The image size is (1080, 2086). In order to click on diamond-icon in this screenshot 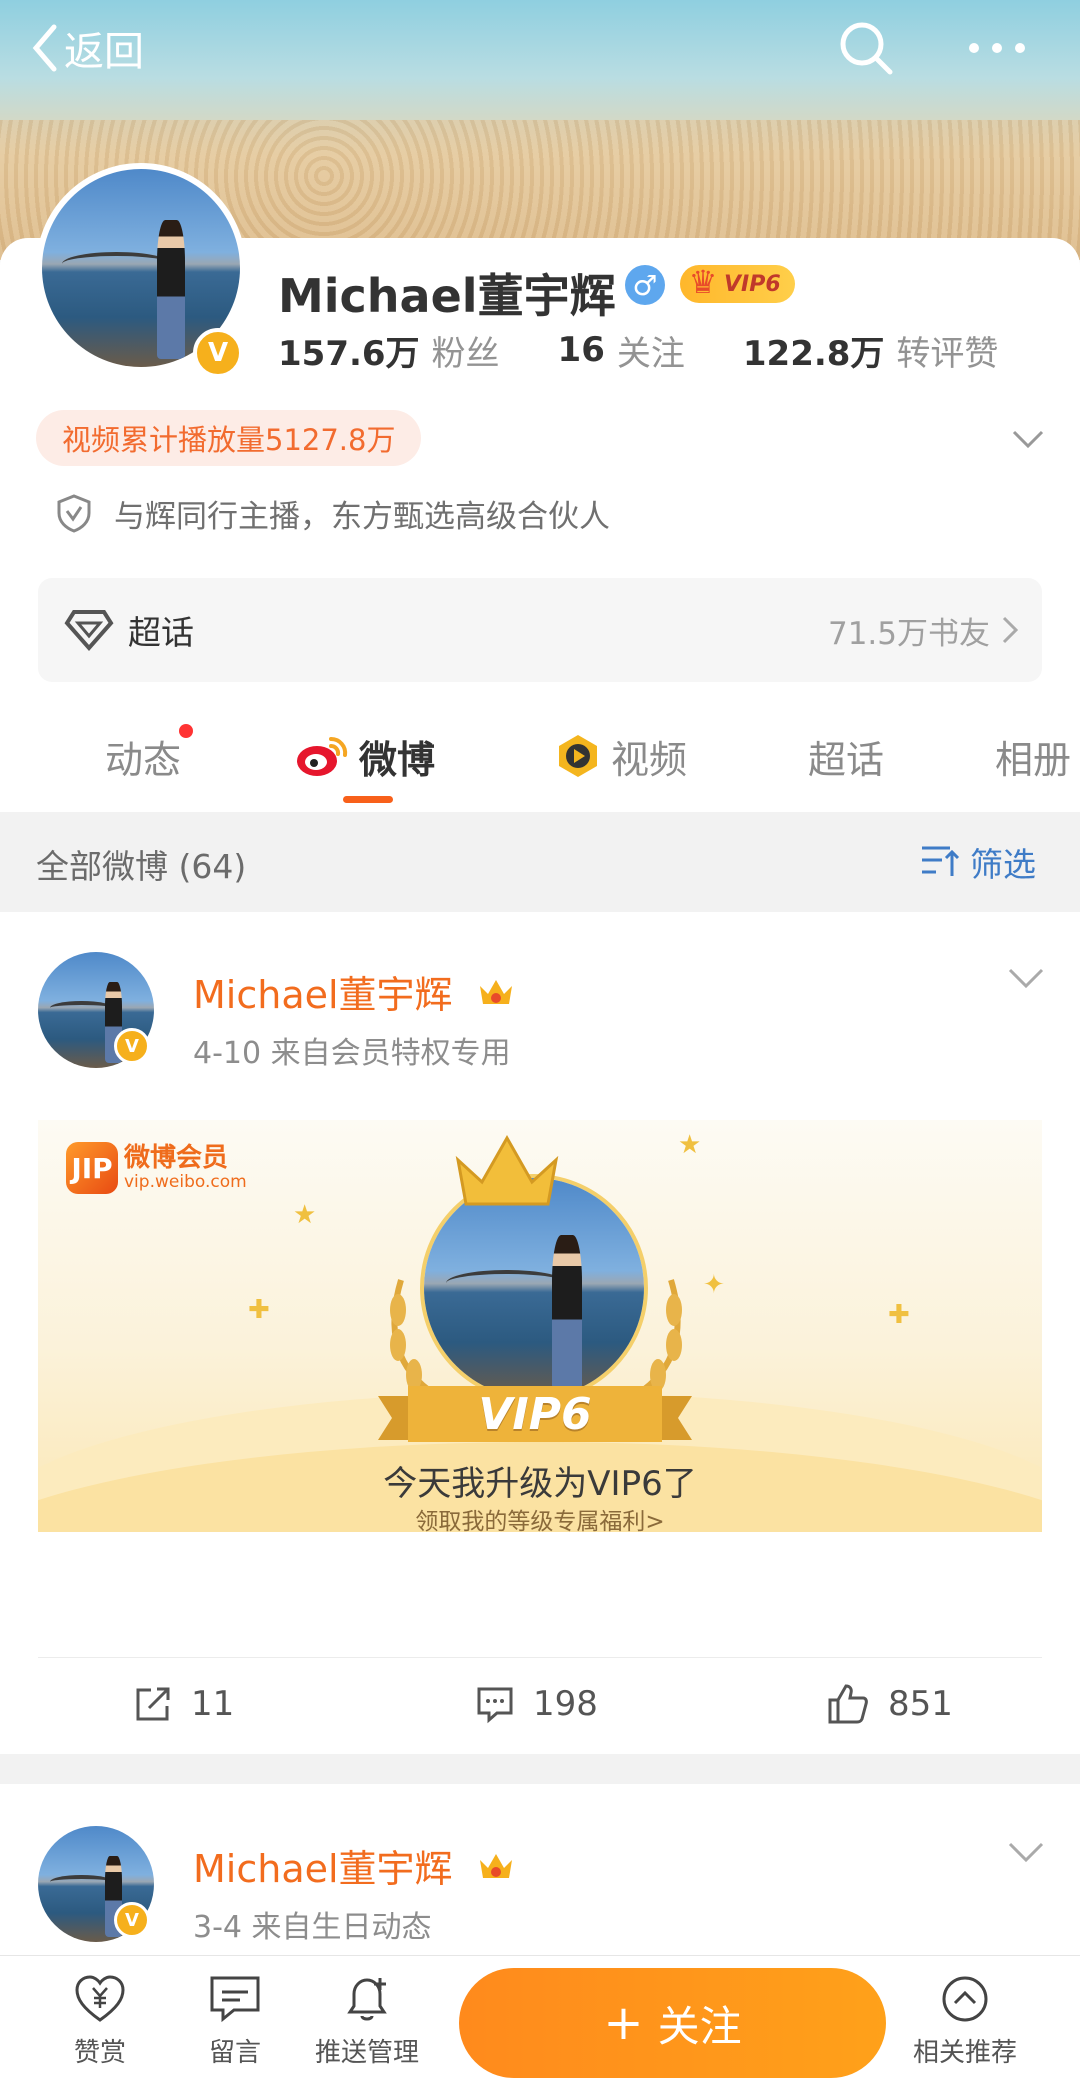, I will do `click(89, 631)`.